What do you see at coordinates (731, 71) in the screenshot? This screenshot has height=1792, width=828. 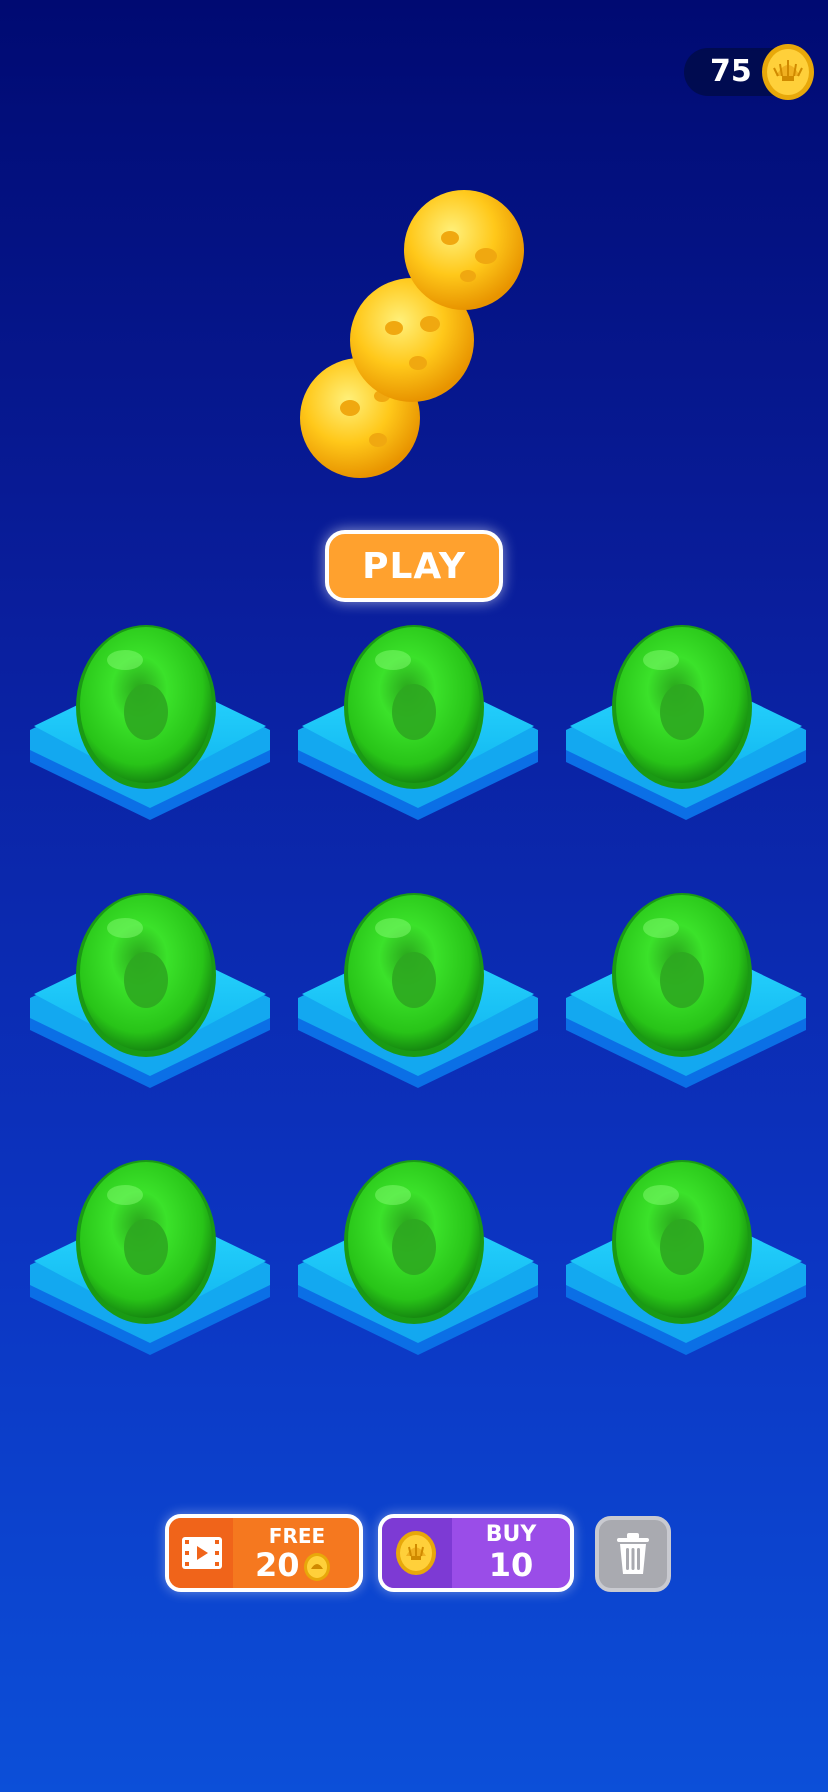 I see `coin-count: 75` at bounding box center [731, 71].